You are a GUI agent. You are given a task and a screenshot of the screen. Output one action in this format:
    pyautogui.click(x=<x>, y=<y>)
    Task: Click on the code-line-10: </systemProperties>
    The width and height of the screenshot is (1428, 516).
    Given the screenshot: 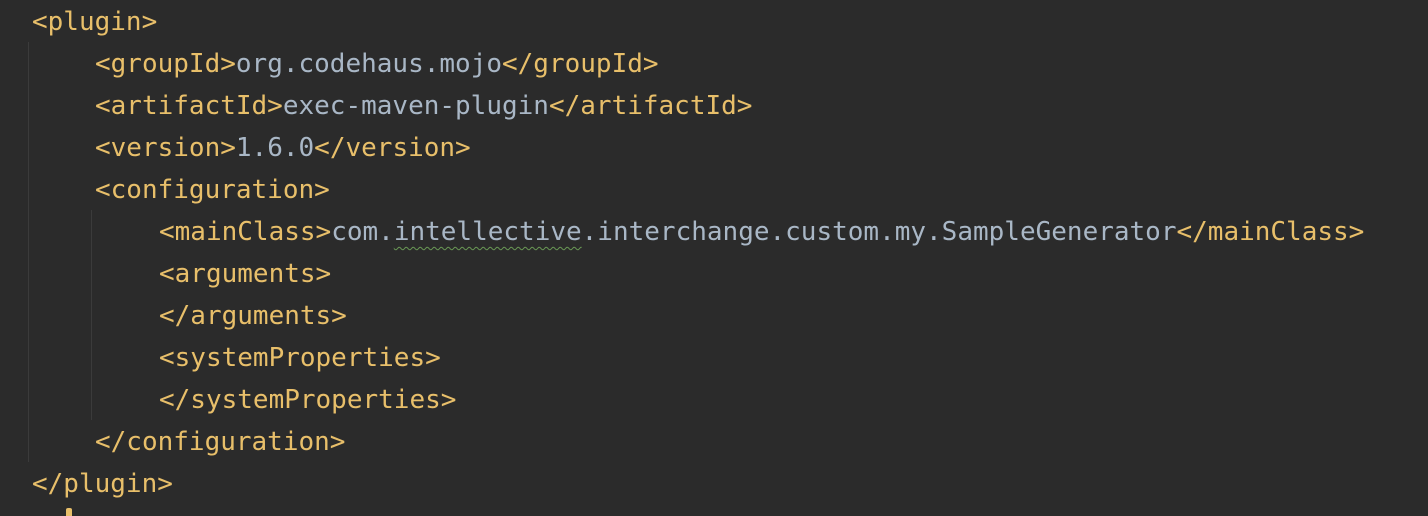 What is the action you would take?
    pyautogui.click(x=228, y=400)
    